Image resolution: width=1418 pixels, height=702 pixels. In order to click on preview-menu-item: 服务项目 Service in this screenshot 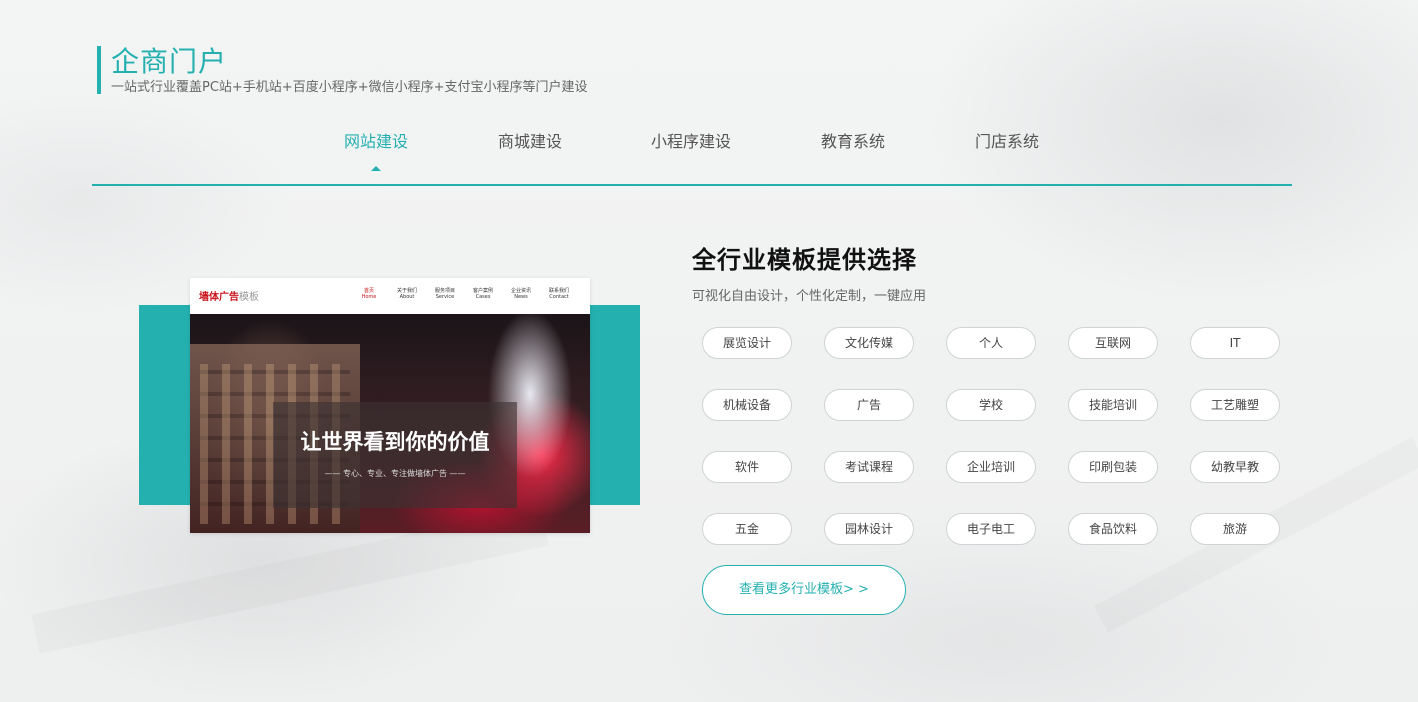, I will do `click(445, 294)`.